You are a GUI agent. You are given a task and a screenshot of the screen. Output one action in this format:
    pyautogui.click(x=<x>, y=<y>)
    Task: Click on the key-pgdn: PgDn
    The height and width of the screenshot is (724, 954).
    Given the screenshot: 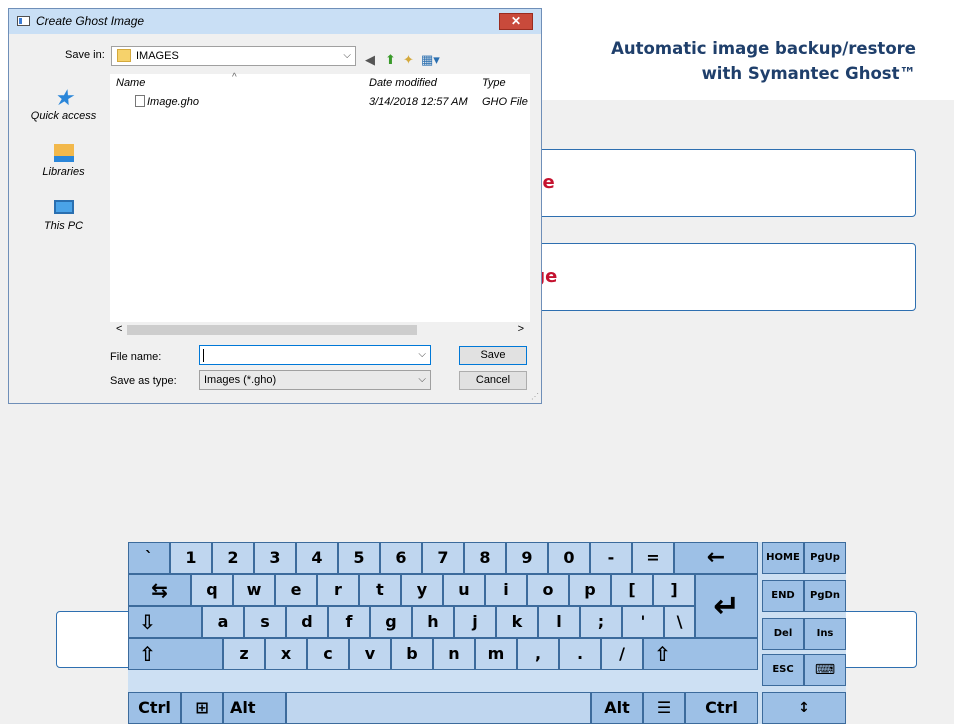 What is the action you would take?
    pyautogui.click(x=825, y=596)
    